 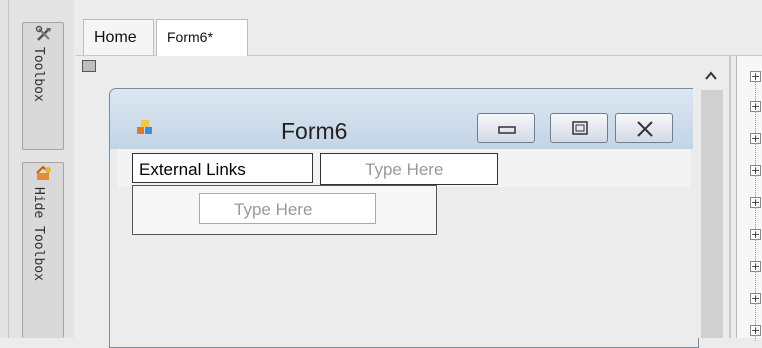 What do you see at coordinates (419, 28) in the screenshot?
I see `document-tab-bar: Home Form6*` at bounding box center [419, 28].